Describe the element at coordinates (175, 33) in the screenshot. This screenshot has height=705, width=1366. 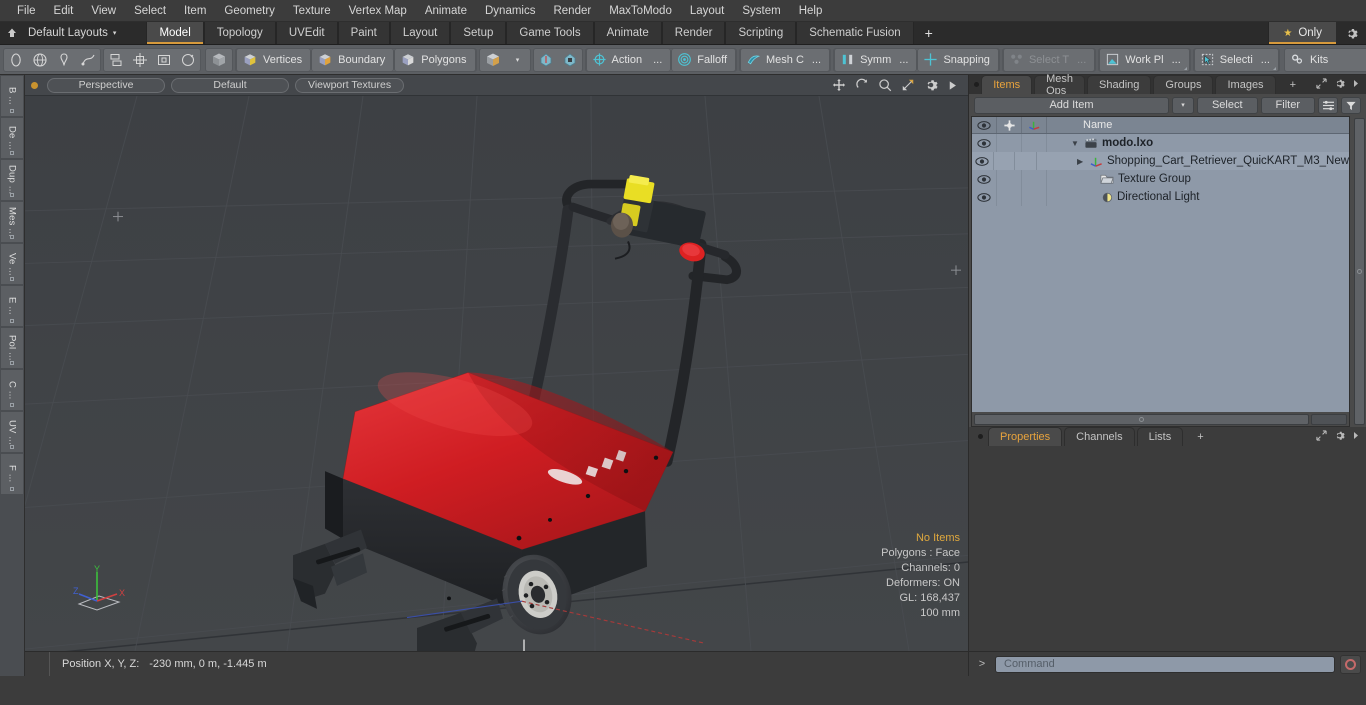
I see `layout-tab-model: Model` at that location.